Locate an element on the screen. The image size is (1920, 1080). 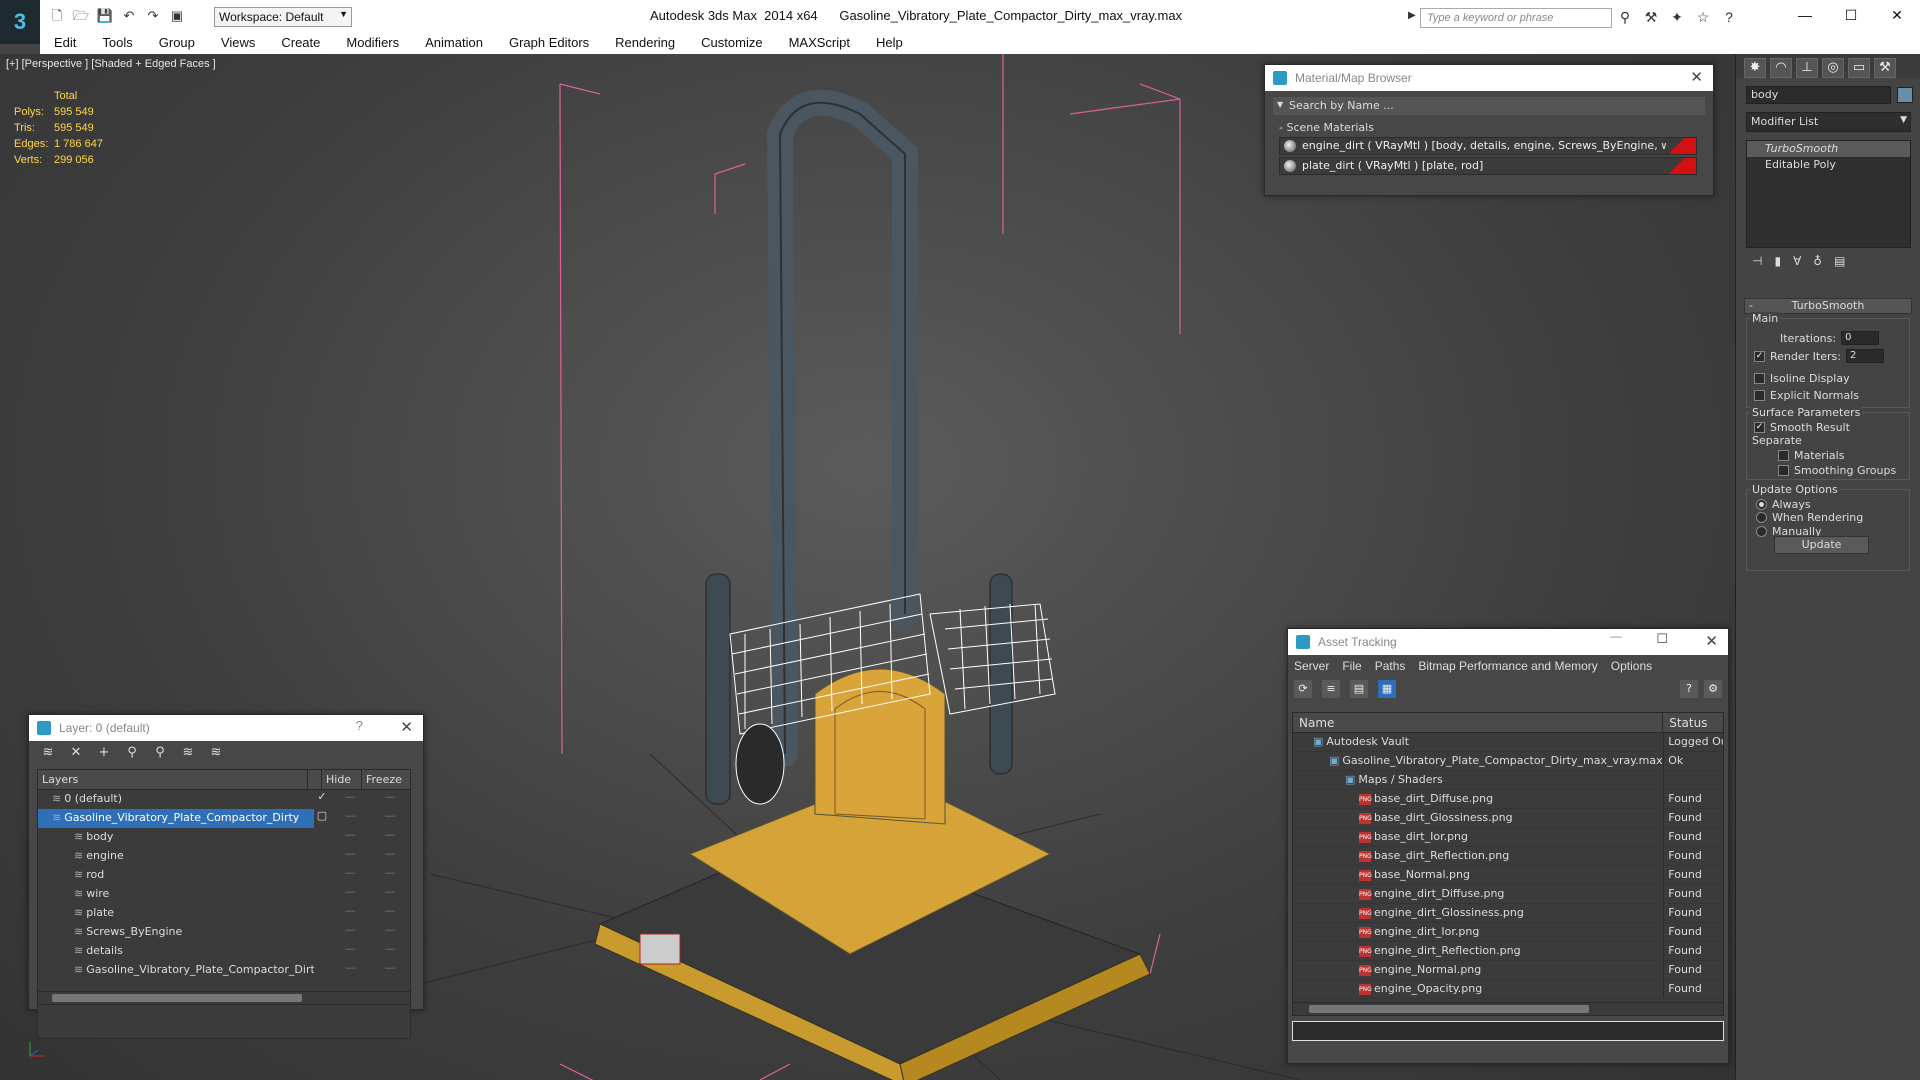
save-icon: 💾 is located at coordinates (105, 16).